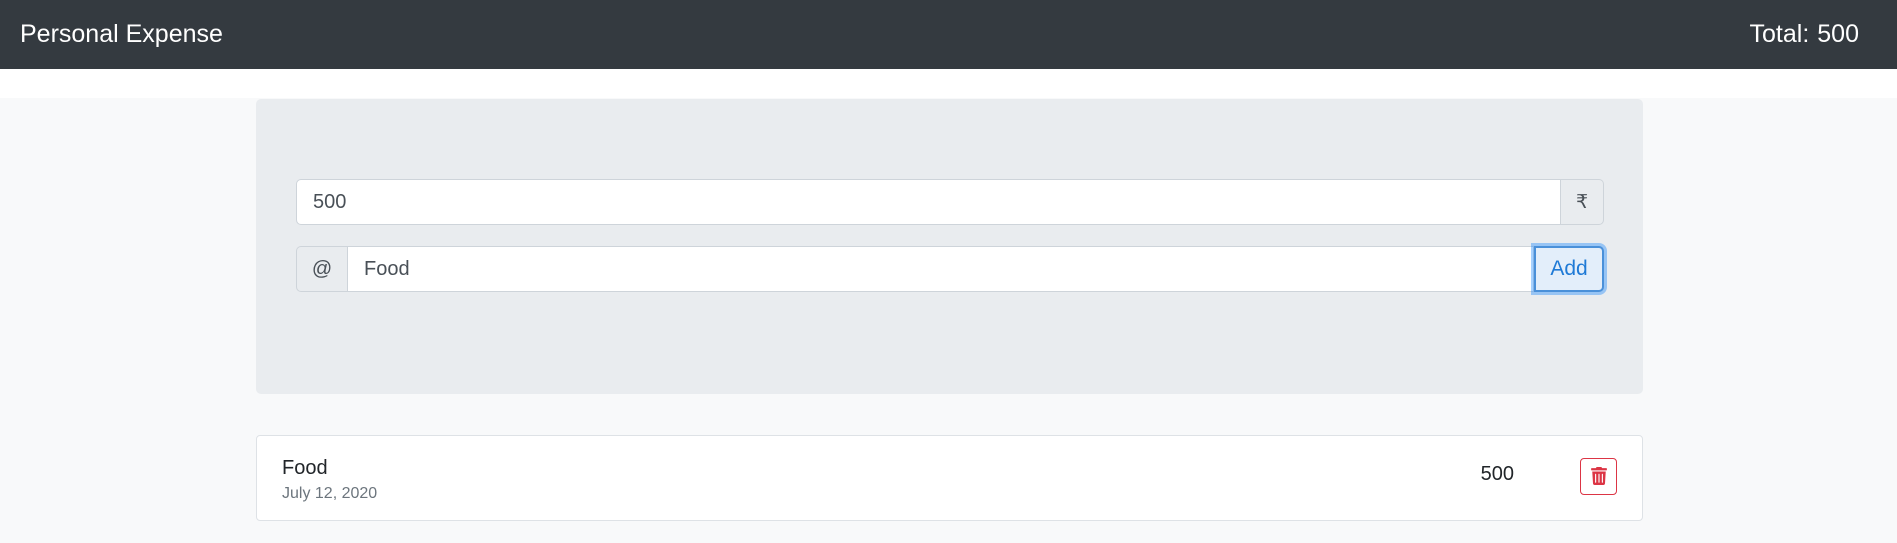  Describe the element at coordinates (1779, 34) in the screenshot. I see `total-label: Total:` at that location.